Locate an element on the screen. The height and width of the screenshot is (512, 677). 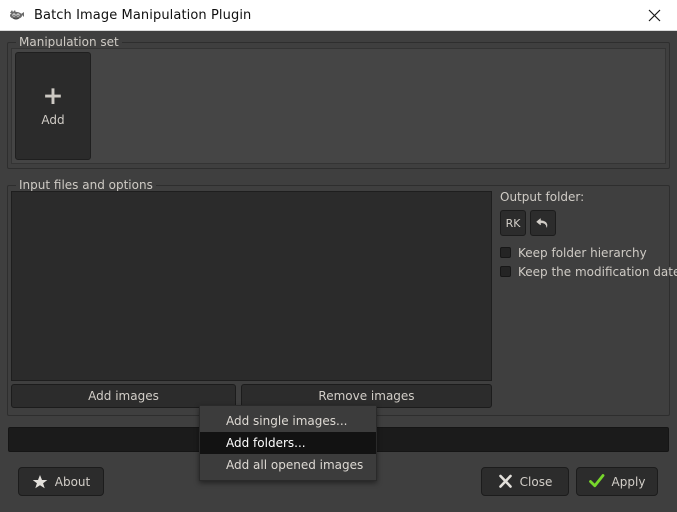
keep-folder-hierarchy-label: Keep folder hierarchy is located at coordinates (582, 252).